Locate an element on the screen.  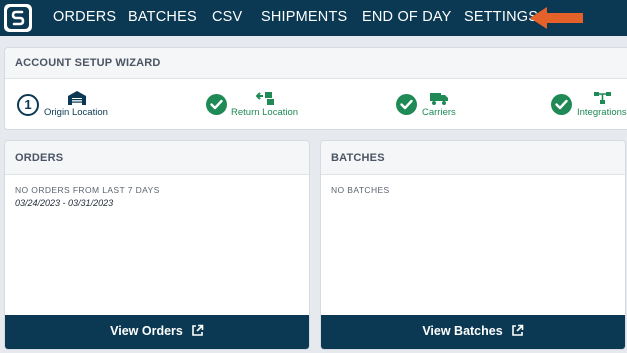
view-batches-button: View Batches is located at coordinates (473, 332).